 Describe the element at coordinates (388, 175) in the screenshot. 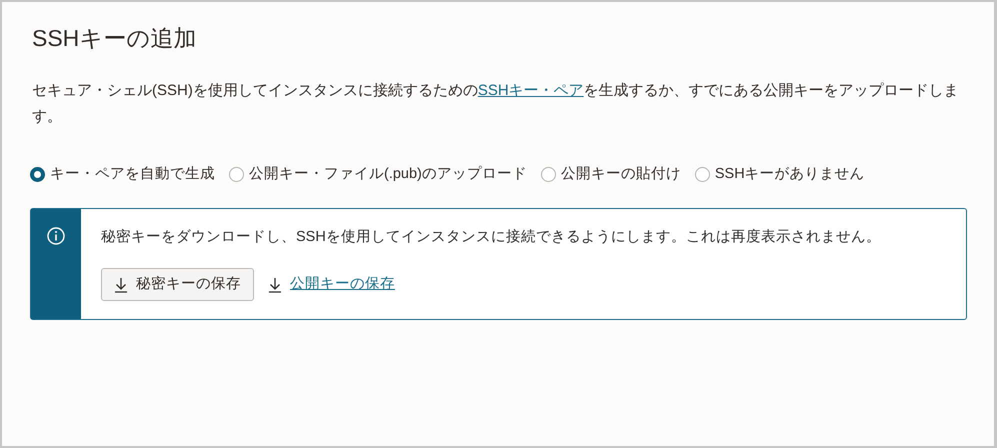

I see `radio-label: 公開キー・ファイル(.pub)のアップロード` at that location.